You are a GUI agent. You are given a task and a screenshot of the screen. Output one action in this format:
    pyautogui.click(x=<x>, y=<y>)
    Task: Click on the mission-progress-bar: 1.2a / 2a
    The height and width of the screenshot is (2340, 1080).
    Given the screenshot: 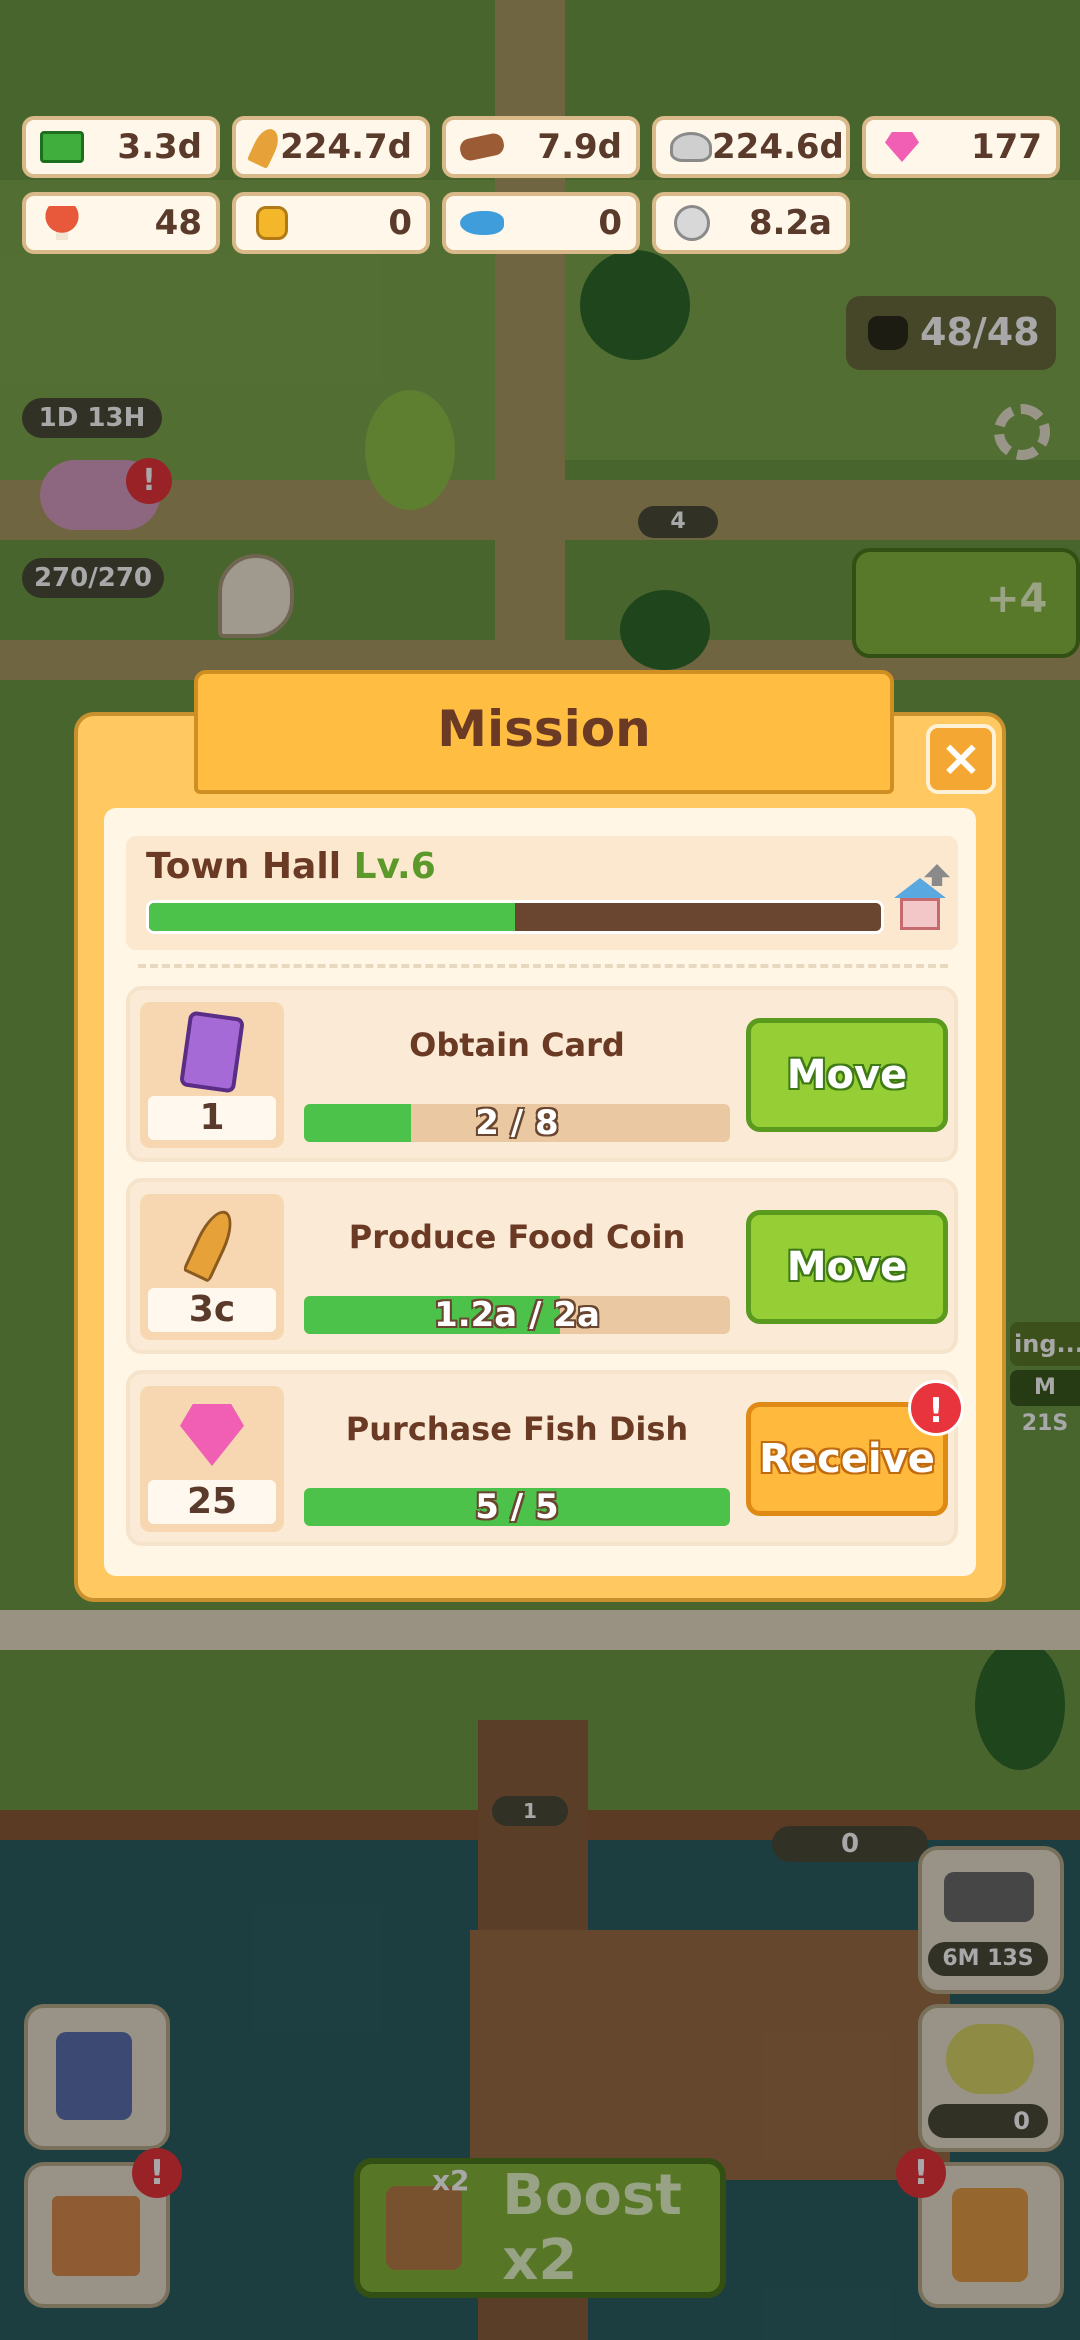 What is the action you would take?
    pyautogui.click(x=517, y=1315)
    